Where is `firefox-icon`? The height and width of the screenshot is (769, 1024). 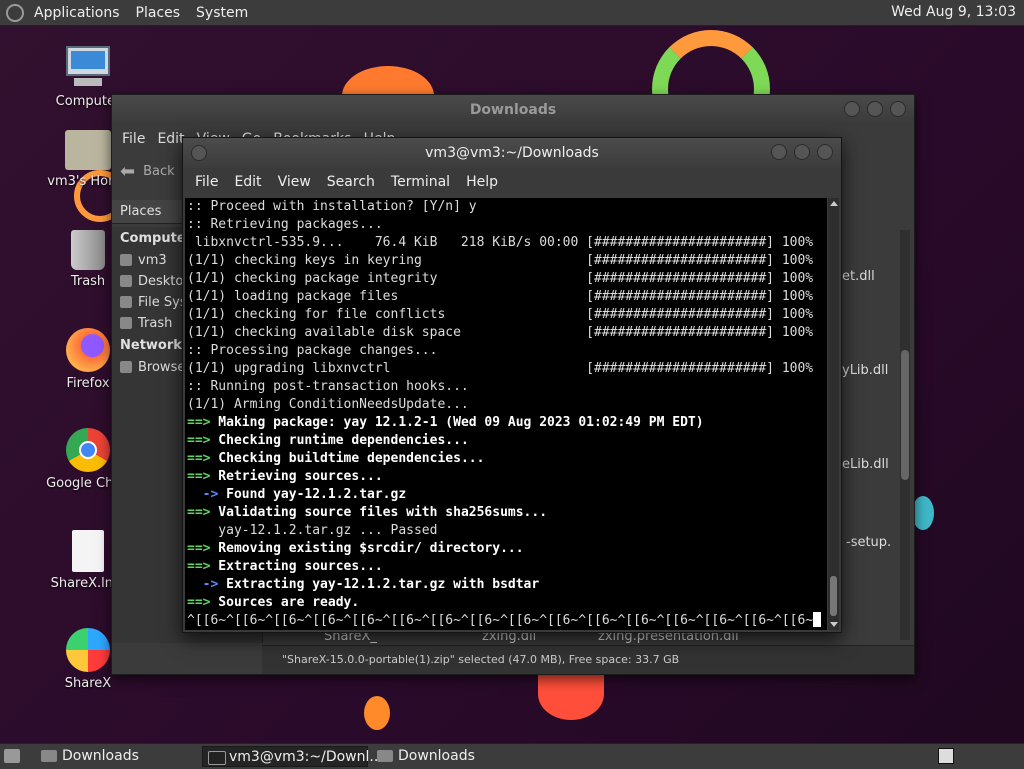
firefox-icon is located at coordinates (88, 350).